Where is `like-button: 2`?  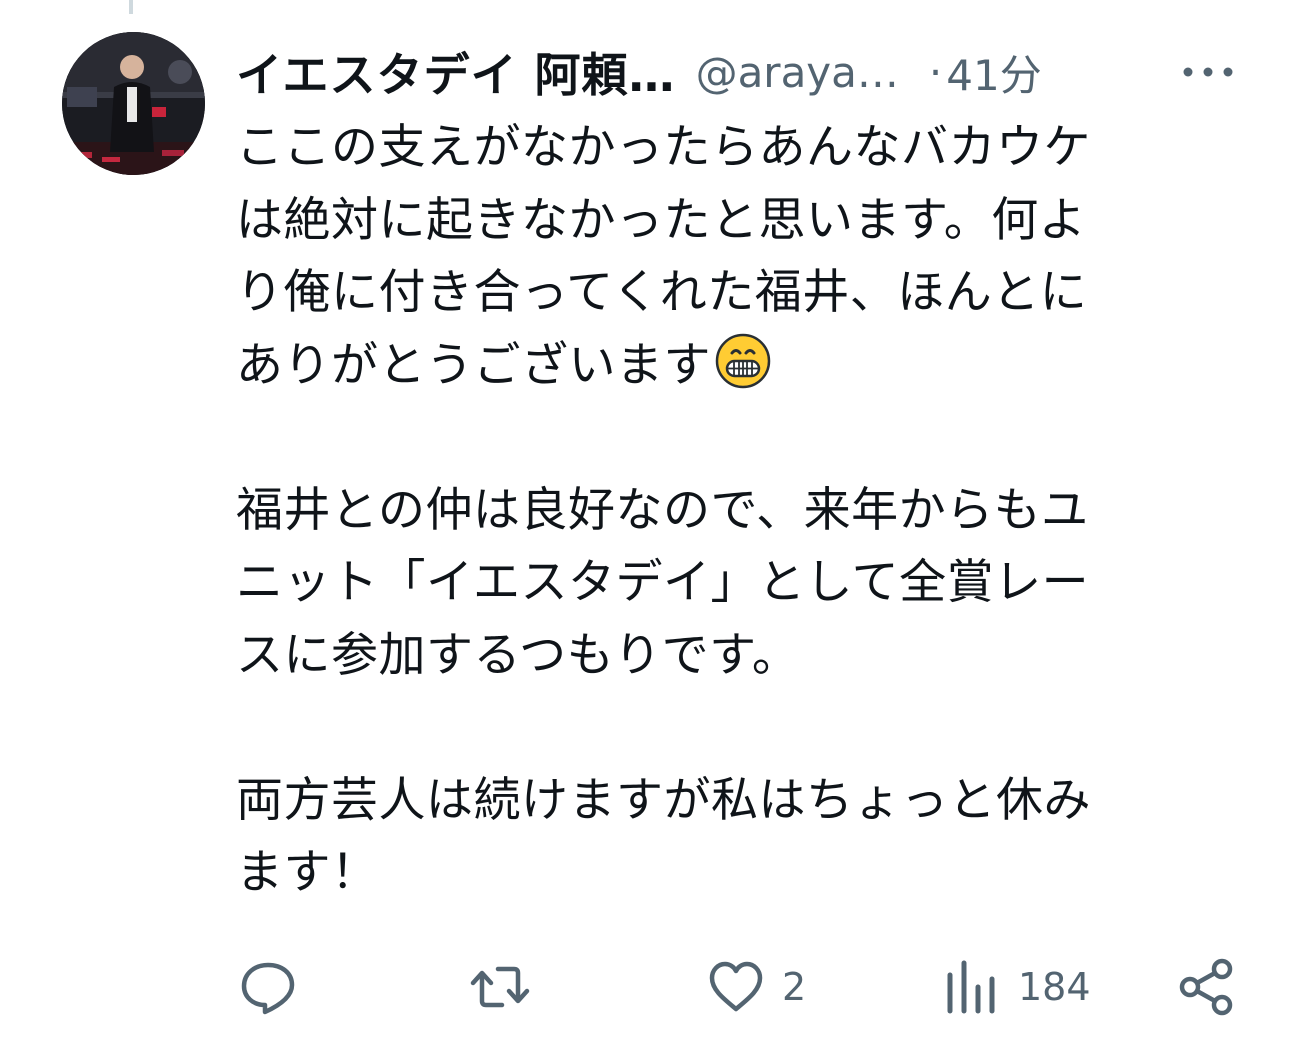
like-button: 2 is located at coordinates (755, 987).